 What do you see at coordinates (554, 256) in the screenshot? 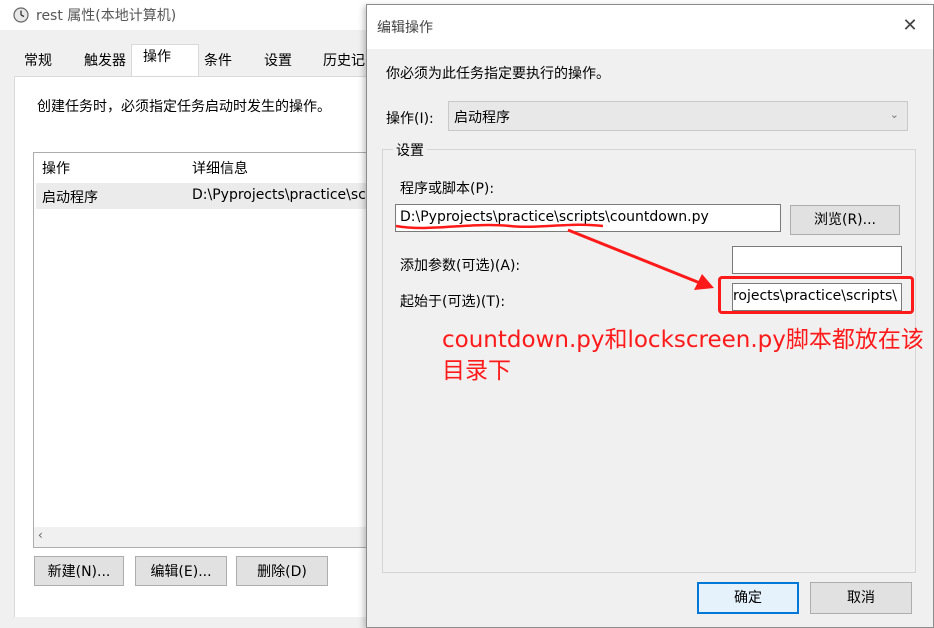
I see `annotation-overlay` at bounding box center [554, 256].